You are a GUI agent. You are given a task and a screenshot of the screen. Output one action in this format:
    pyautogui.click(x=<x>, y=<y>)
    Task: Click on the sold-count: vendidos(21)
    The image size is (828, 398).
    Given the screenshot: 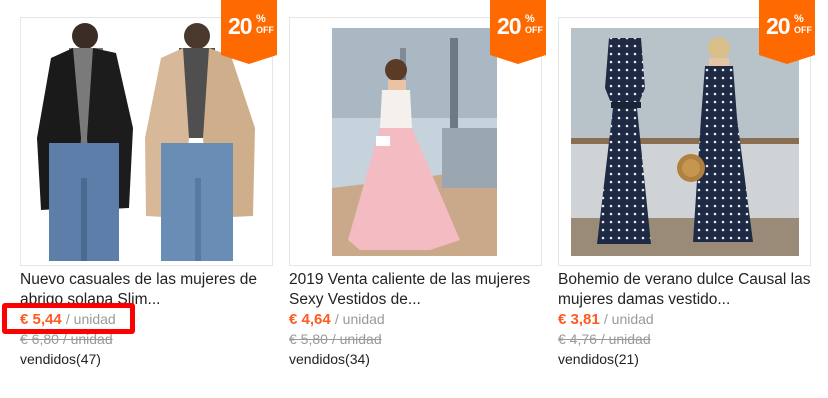 What is the action you would take?
    pyautogui.click(x=598, y=359)
    